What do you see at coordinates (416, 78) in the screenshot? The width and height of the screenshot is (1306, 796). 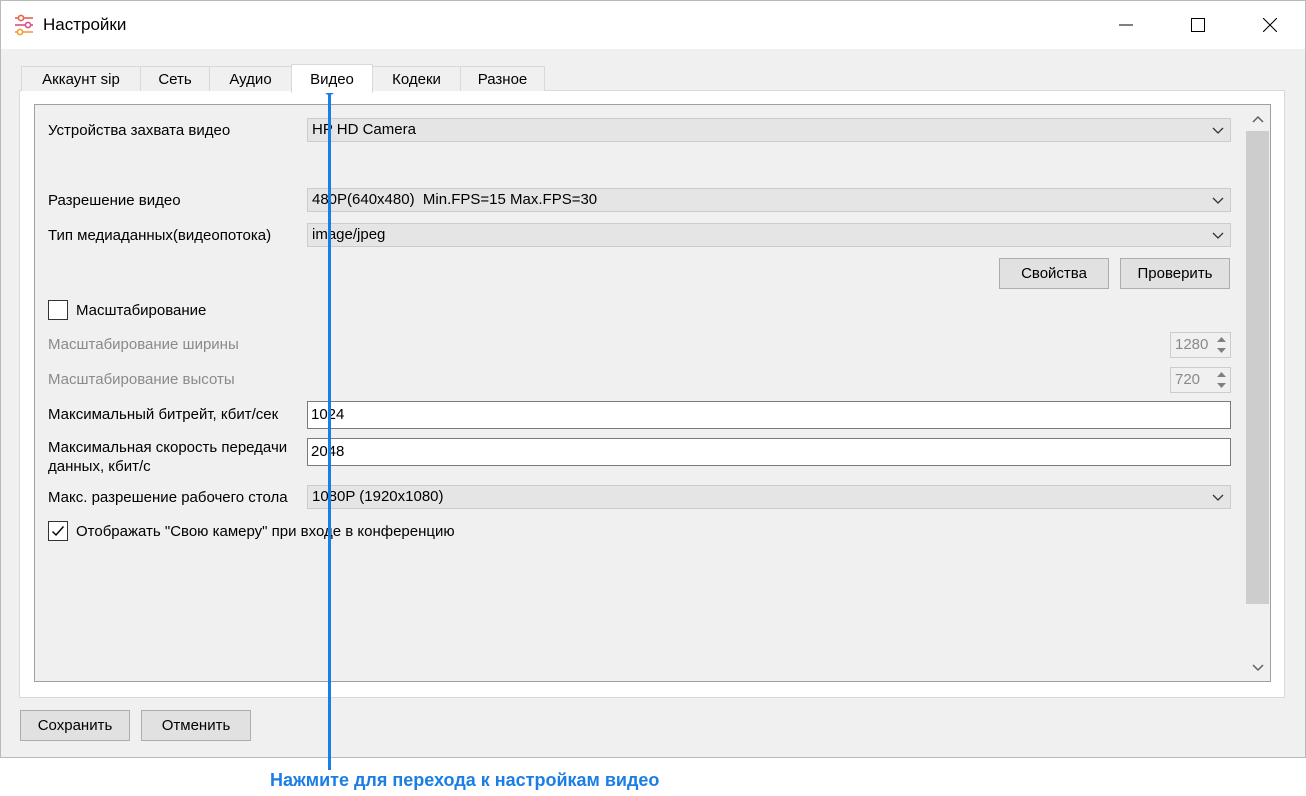 I see `tab-codecs: Кодеки` at bounding box center [416, 78].